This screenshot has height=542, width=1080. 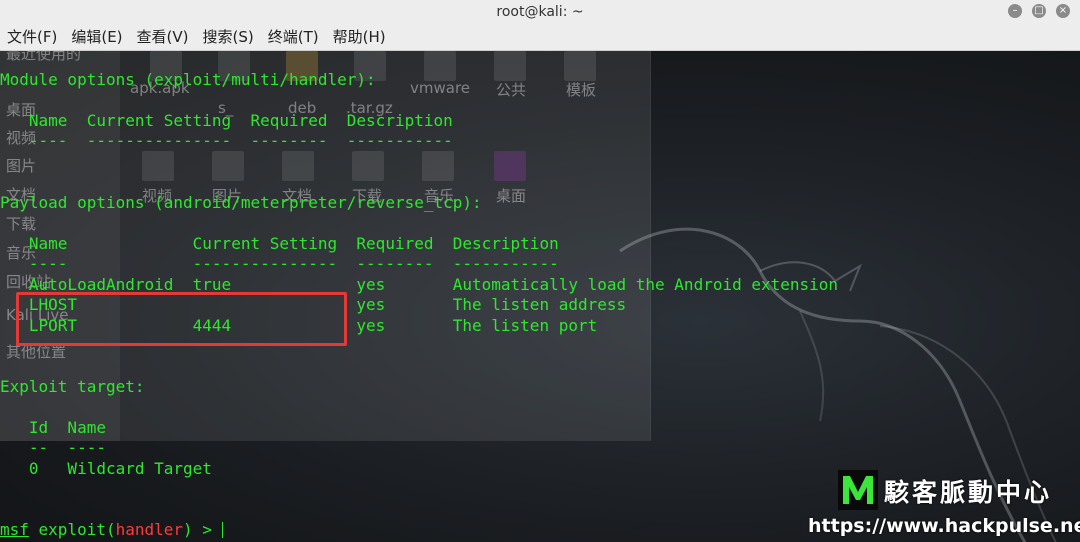 I want to click on watermark-title: 駭客脈動中心, so click(x=968, y=492).